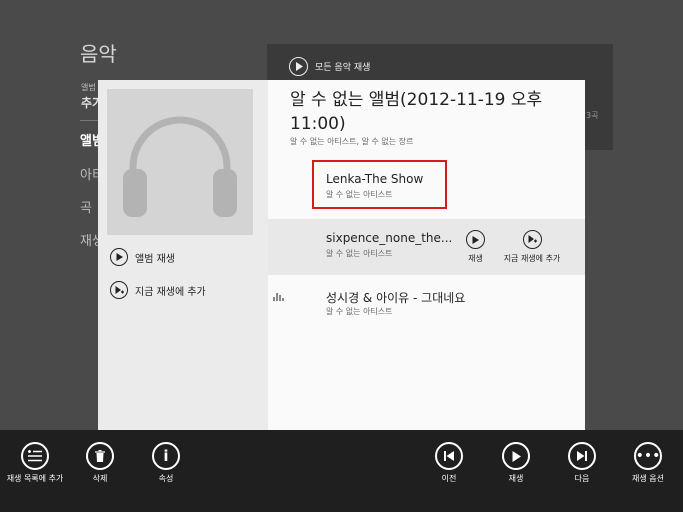  Describe the element at coordinates (98, 54) in the screenshot. I see `app-title: 음악` at that location.